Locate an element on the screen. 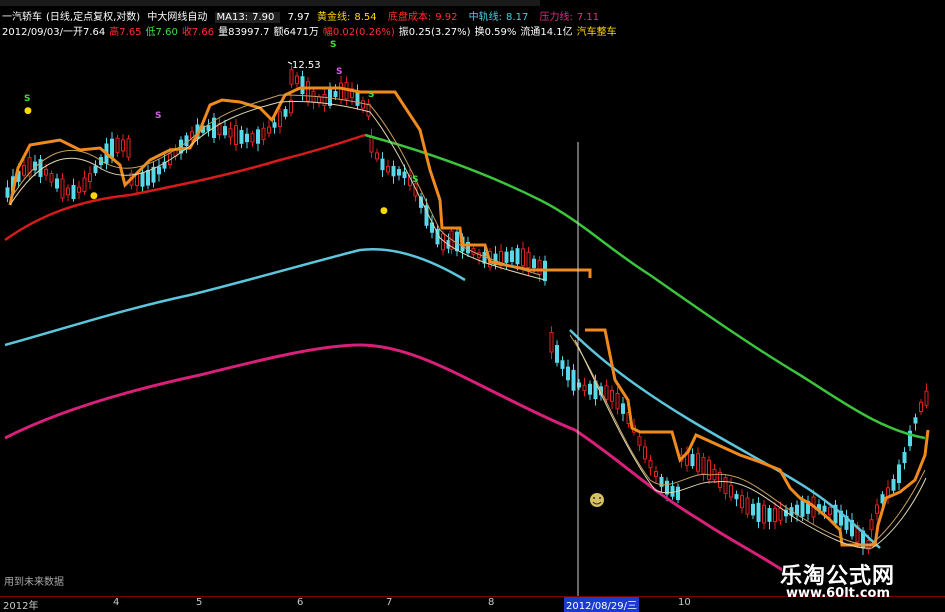  signal-marker: ● is located at coordinates (384, 211).